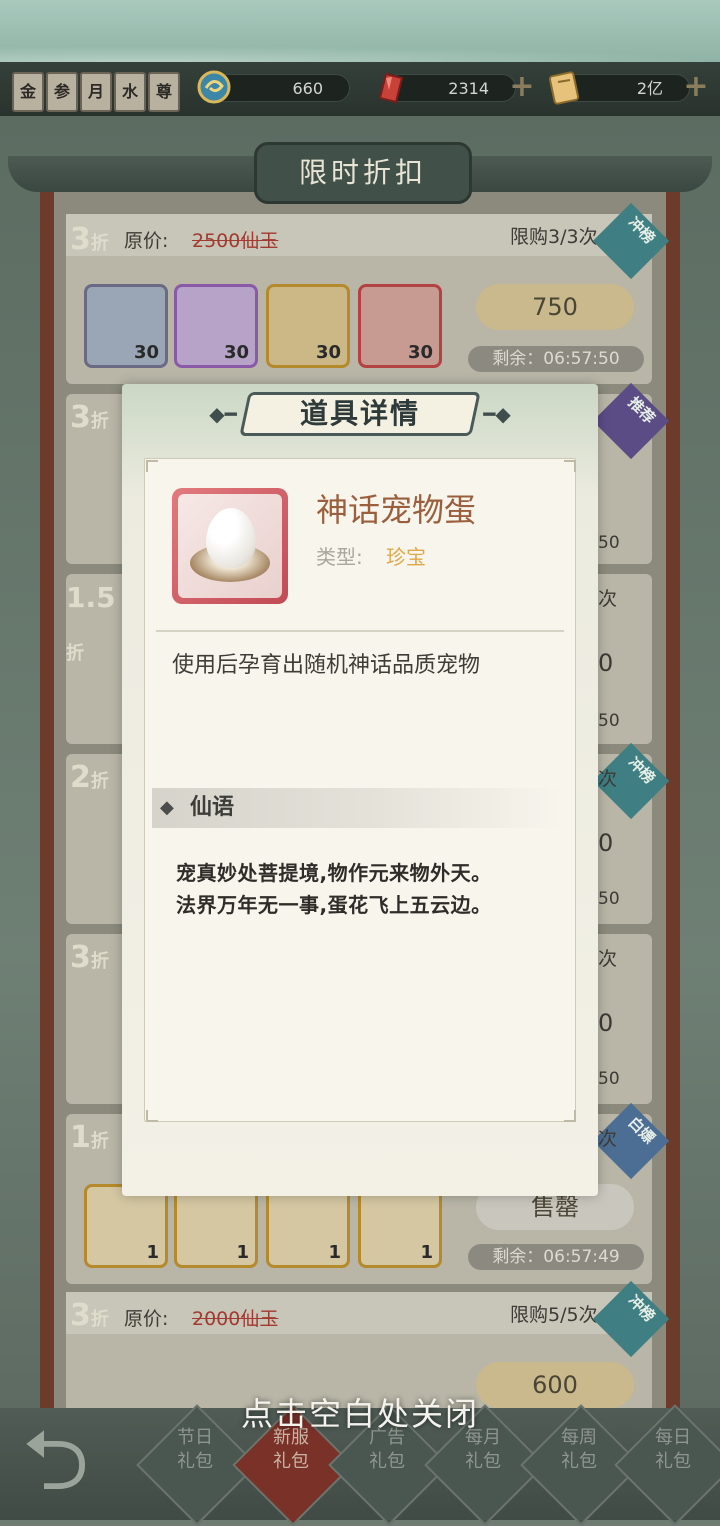 The width and height of the screenshot is (720, 1526). What do you see at coordinates (62, 92) in the screenshot?
I see `rank-badge-2: 参` at bounding box center [62, 92].